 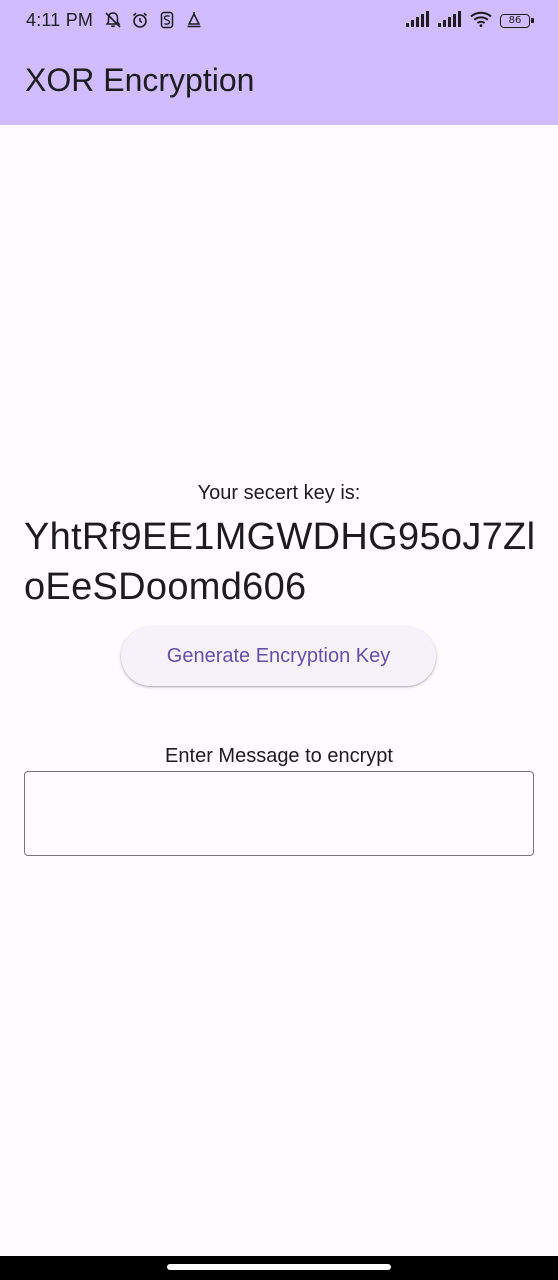 What do you see at coordinates (279, 21) in the screenshot?
I see `status-bar: 4:11 PM 86` at bounding box center [279, 21].